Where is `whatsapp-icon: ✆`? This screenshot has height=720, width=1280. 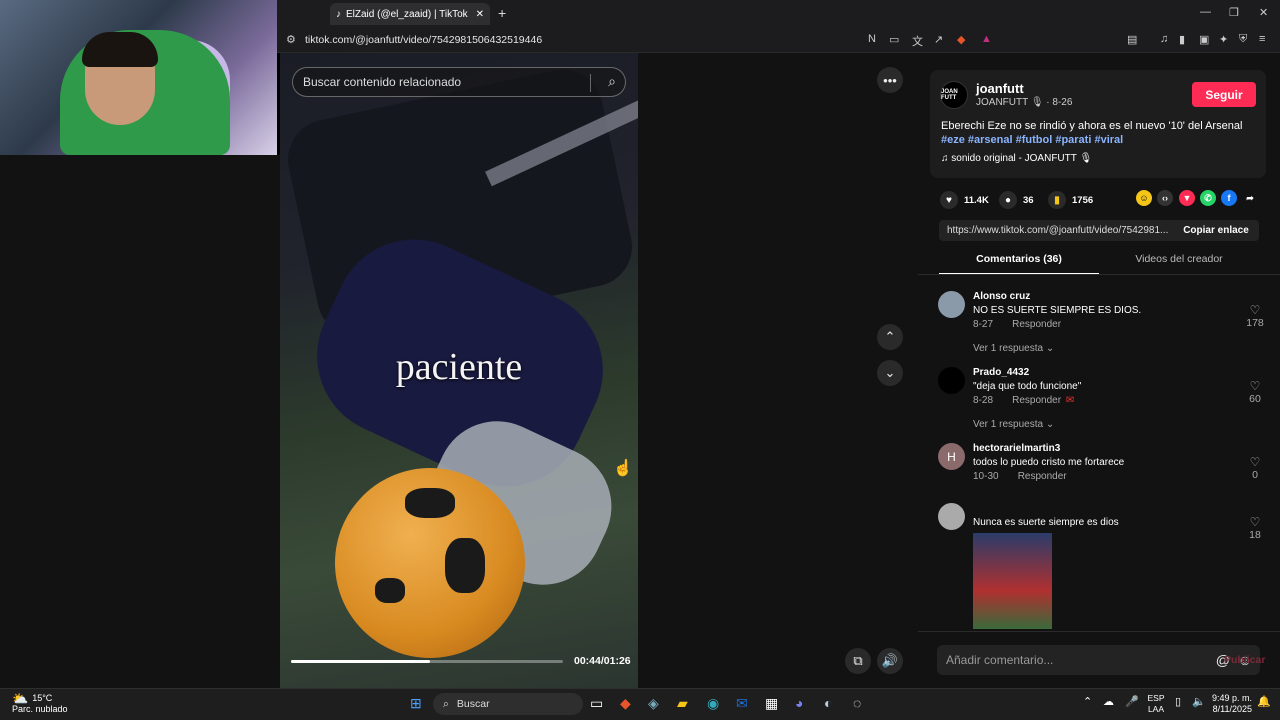 whatsapp-icon: ✆ is located at coordinates (1208, 198).